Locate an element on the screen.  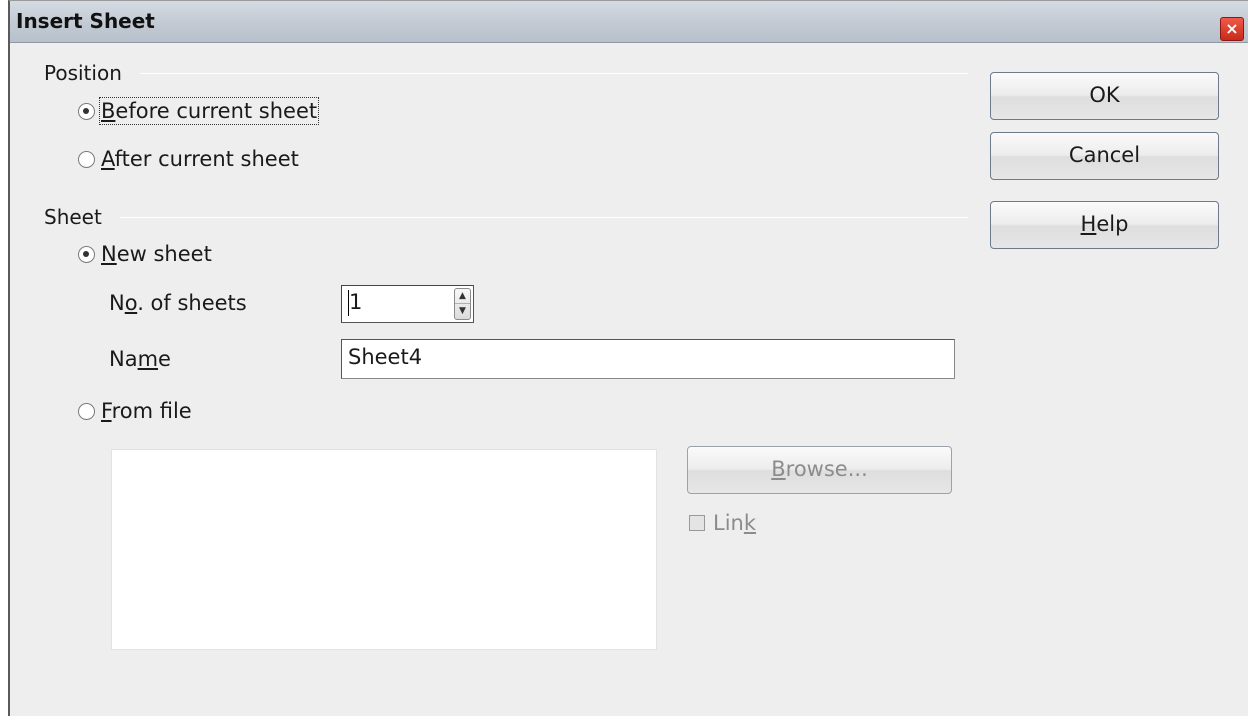
radio-after-label: After current sheet is located at coordinates (200, 159).